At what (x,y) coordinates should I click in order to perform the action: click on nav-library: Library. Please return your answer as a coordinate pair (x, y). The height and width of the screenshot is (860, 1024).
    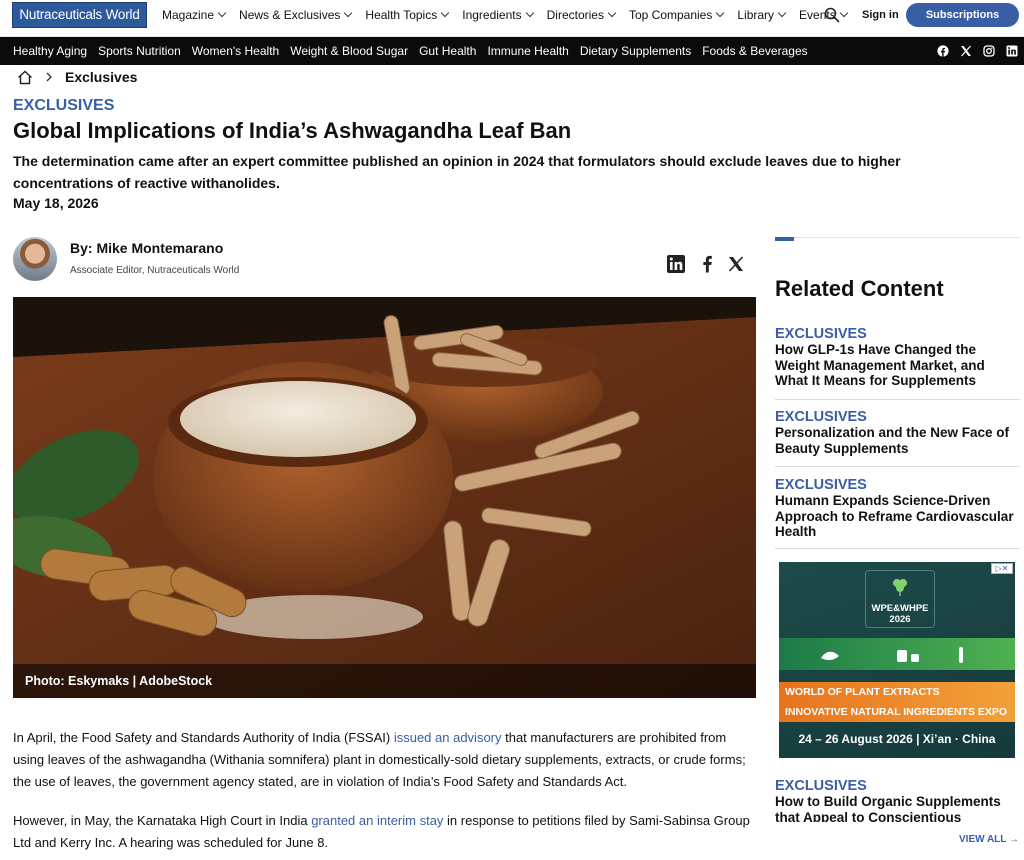
    Looking at the image, I should click on (762, 15).